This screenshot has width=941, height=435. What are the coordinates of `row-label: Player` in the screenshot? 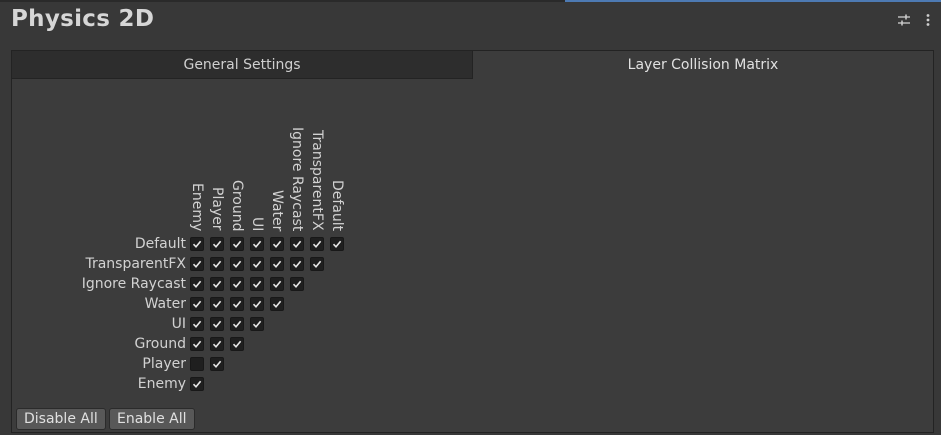 It's located at (164, 364).